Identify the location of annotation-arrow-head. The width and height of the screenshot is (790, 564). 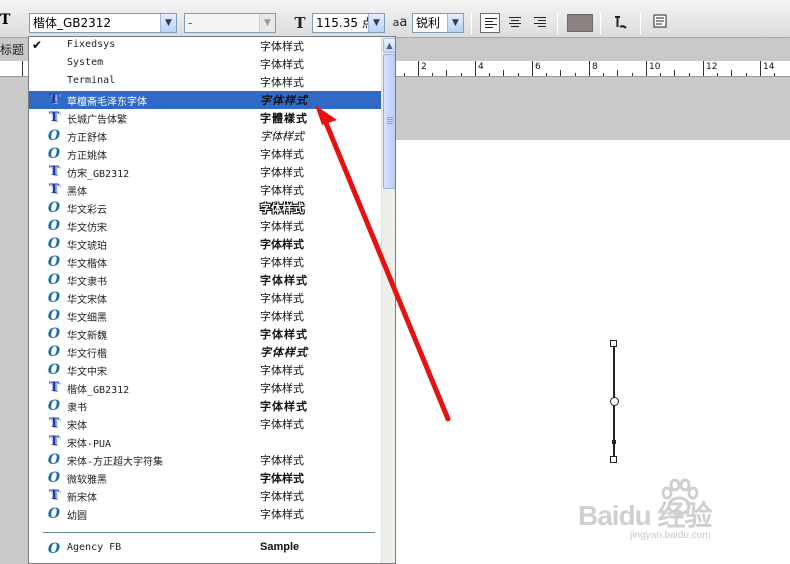
(326, 115).